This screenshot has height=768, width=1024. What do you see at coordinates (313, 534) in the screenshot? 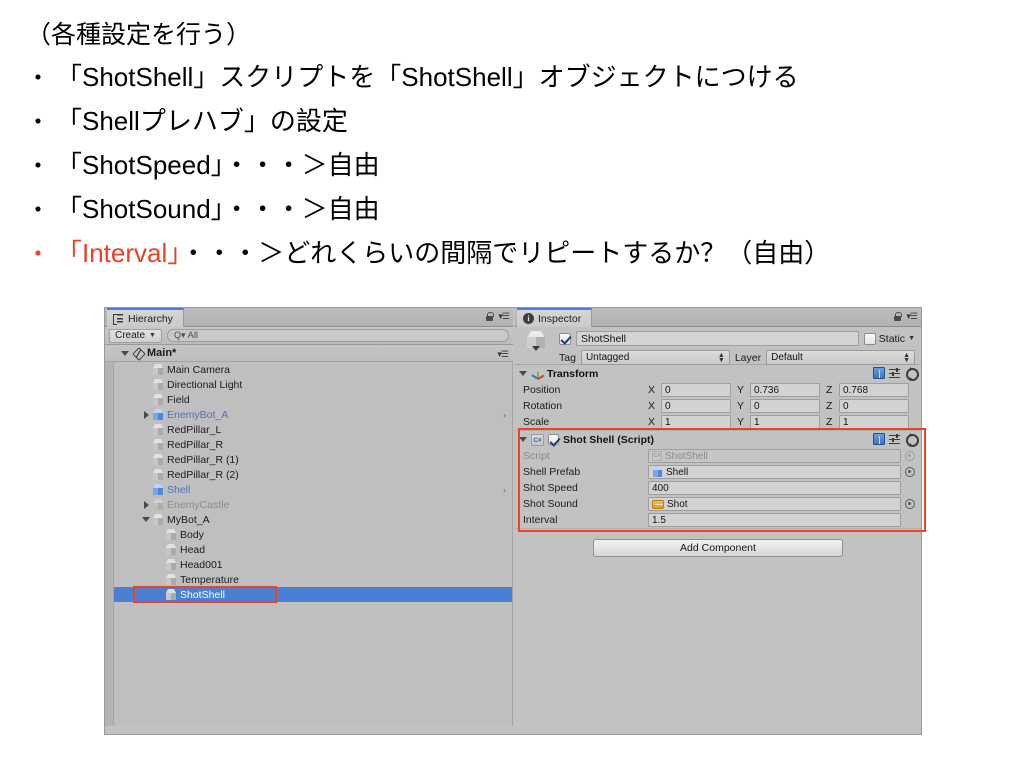
I see `hierarchy-item-body: Body` at bounding box center [313, 534].